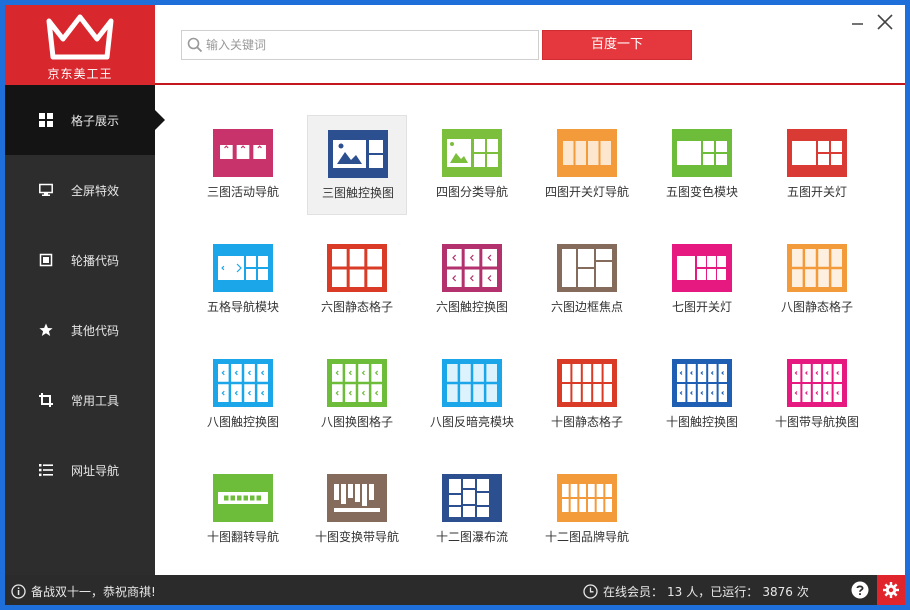 This screenshot has height=610, width=910. I want to click on tile: 六图触控换图, so click(472, 280).